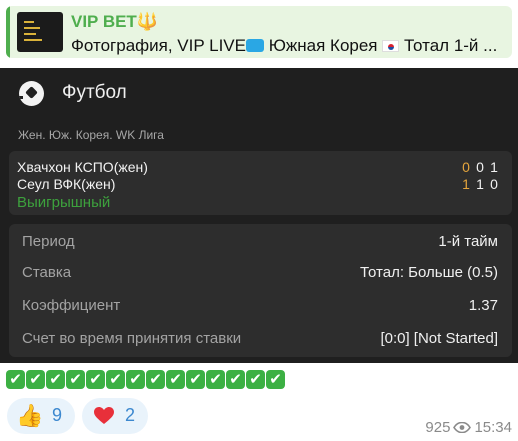  What do you see at coordinates (47, 272) in the screenshot?
I see `detail-label: Ставка` at bounding box center [47, 272].